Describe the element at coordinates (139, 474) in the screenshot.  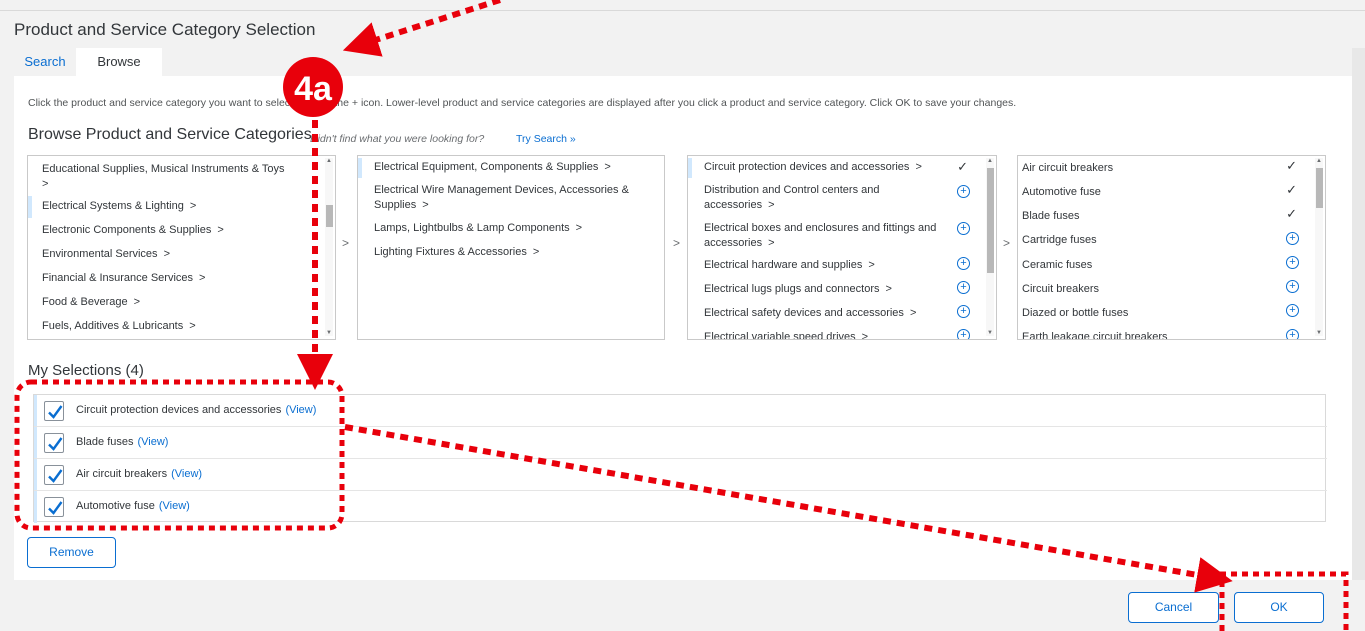
I see `selection-label: Air circuit breakers (View)` at that location.